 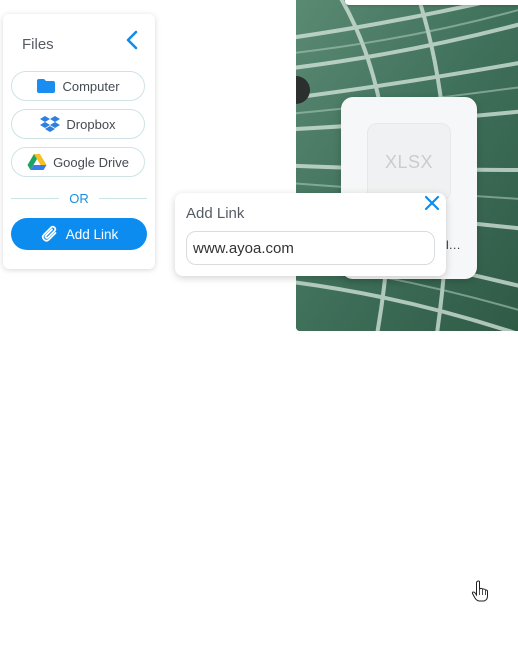 What do you see at coordinates (35, 198) in the screenshot?
I see `divider-line-left` at bounding box center [35, 198].